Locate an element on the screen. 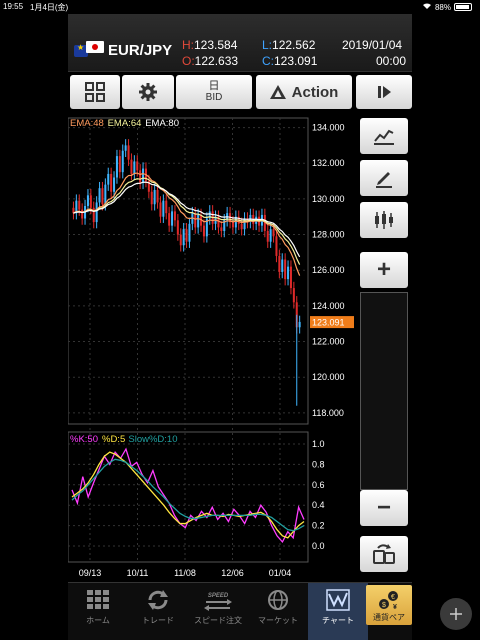  chart-type-button is located at coordinates (384, 220).